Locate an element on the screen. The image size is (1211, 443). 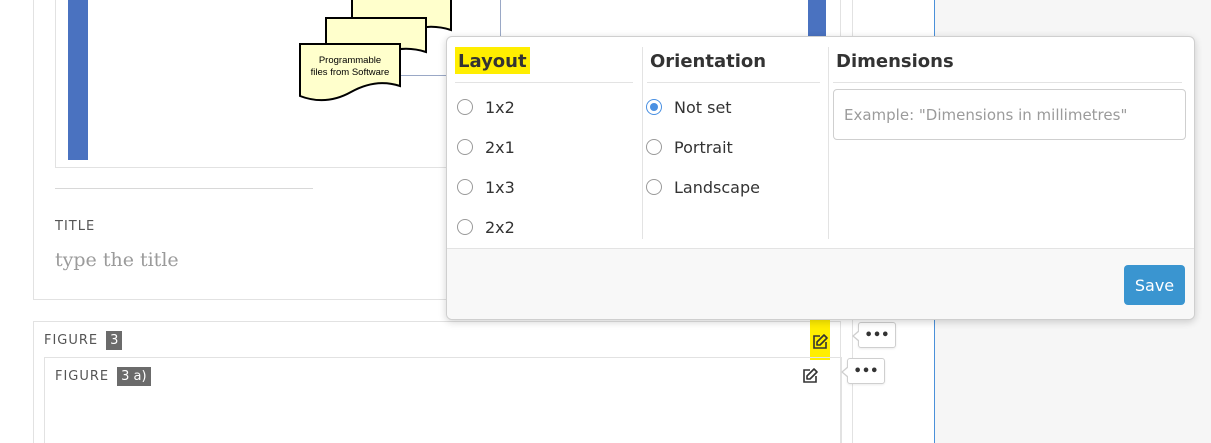
figure-3a-label: FIGURE 3 a) is located at coordinates (103, 376).